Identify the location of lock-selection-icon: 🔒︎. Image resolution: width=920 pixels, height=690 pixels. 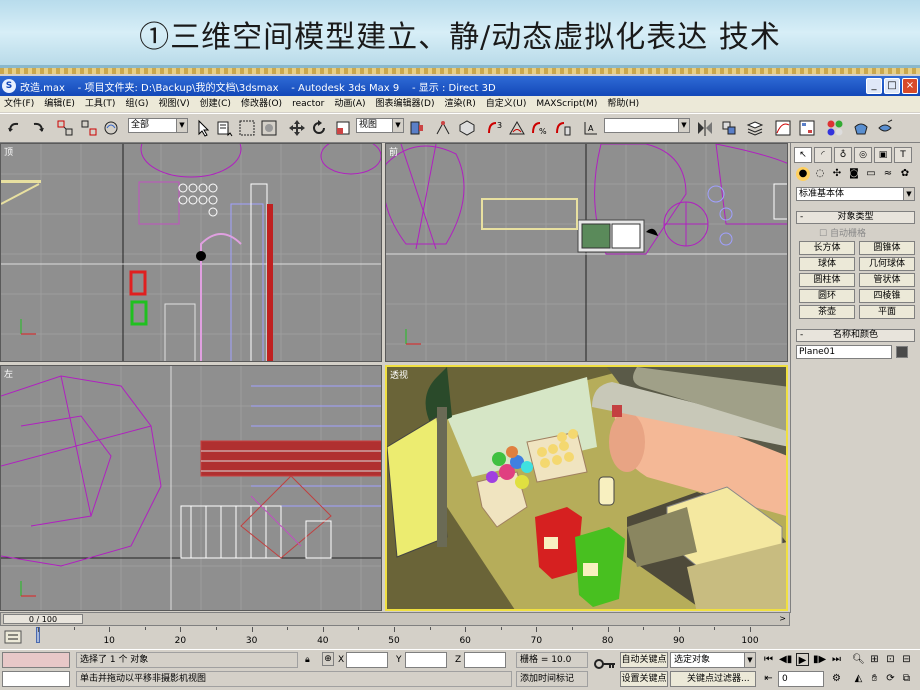
(307, 660).